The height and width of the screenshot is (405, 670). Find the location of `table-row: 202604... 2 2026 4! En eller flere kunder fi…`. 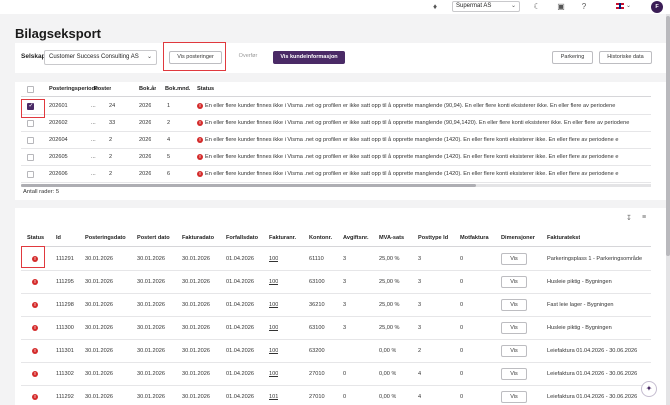

table-row: 202604... 2 2026 4! En eller flere kunder fi… is located at coordinates (336, 140).